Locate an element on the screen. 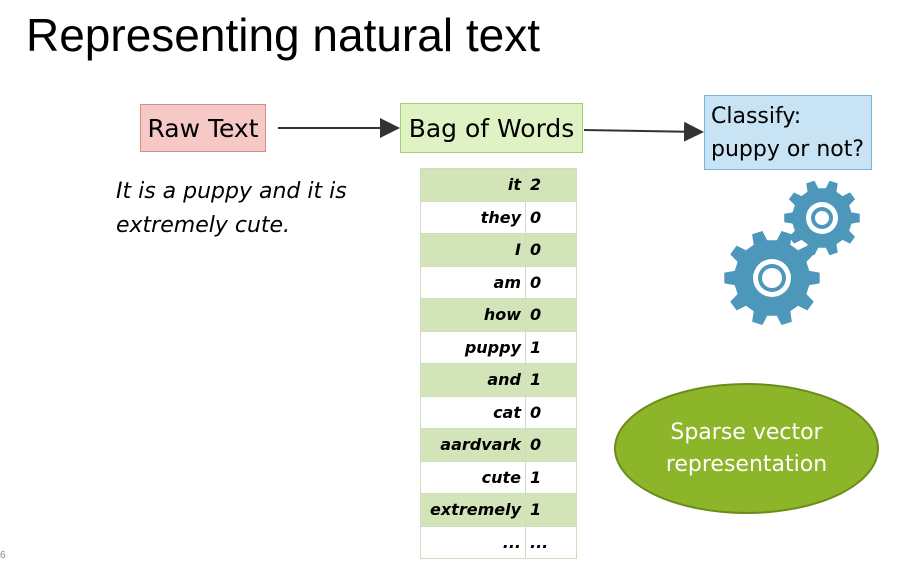 This screenshot has width=919, height=568. arrow-bow-to-classify is located at coordinates (643, 131).